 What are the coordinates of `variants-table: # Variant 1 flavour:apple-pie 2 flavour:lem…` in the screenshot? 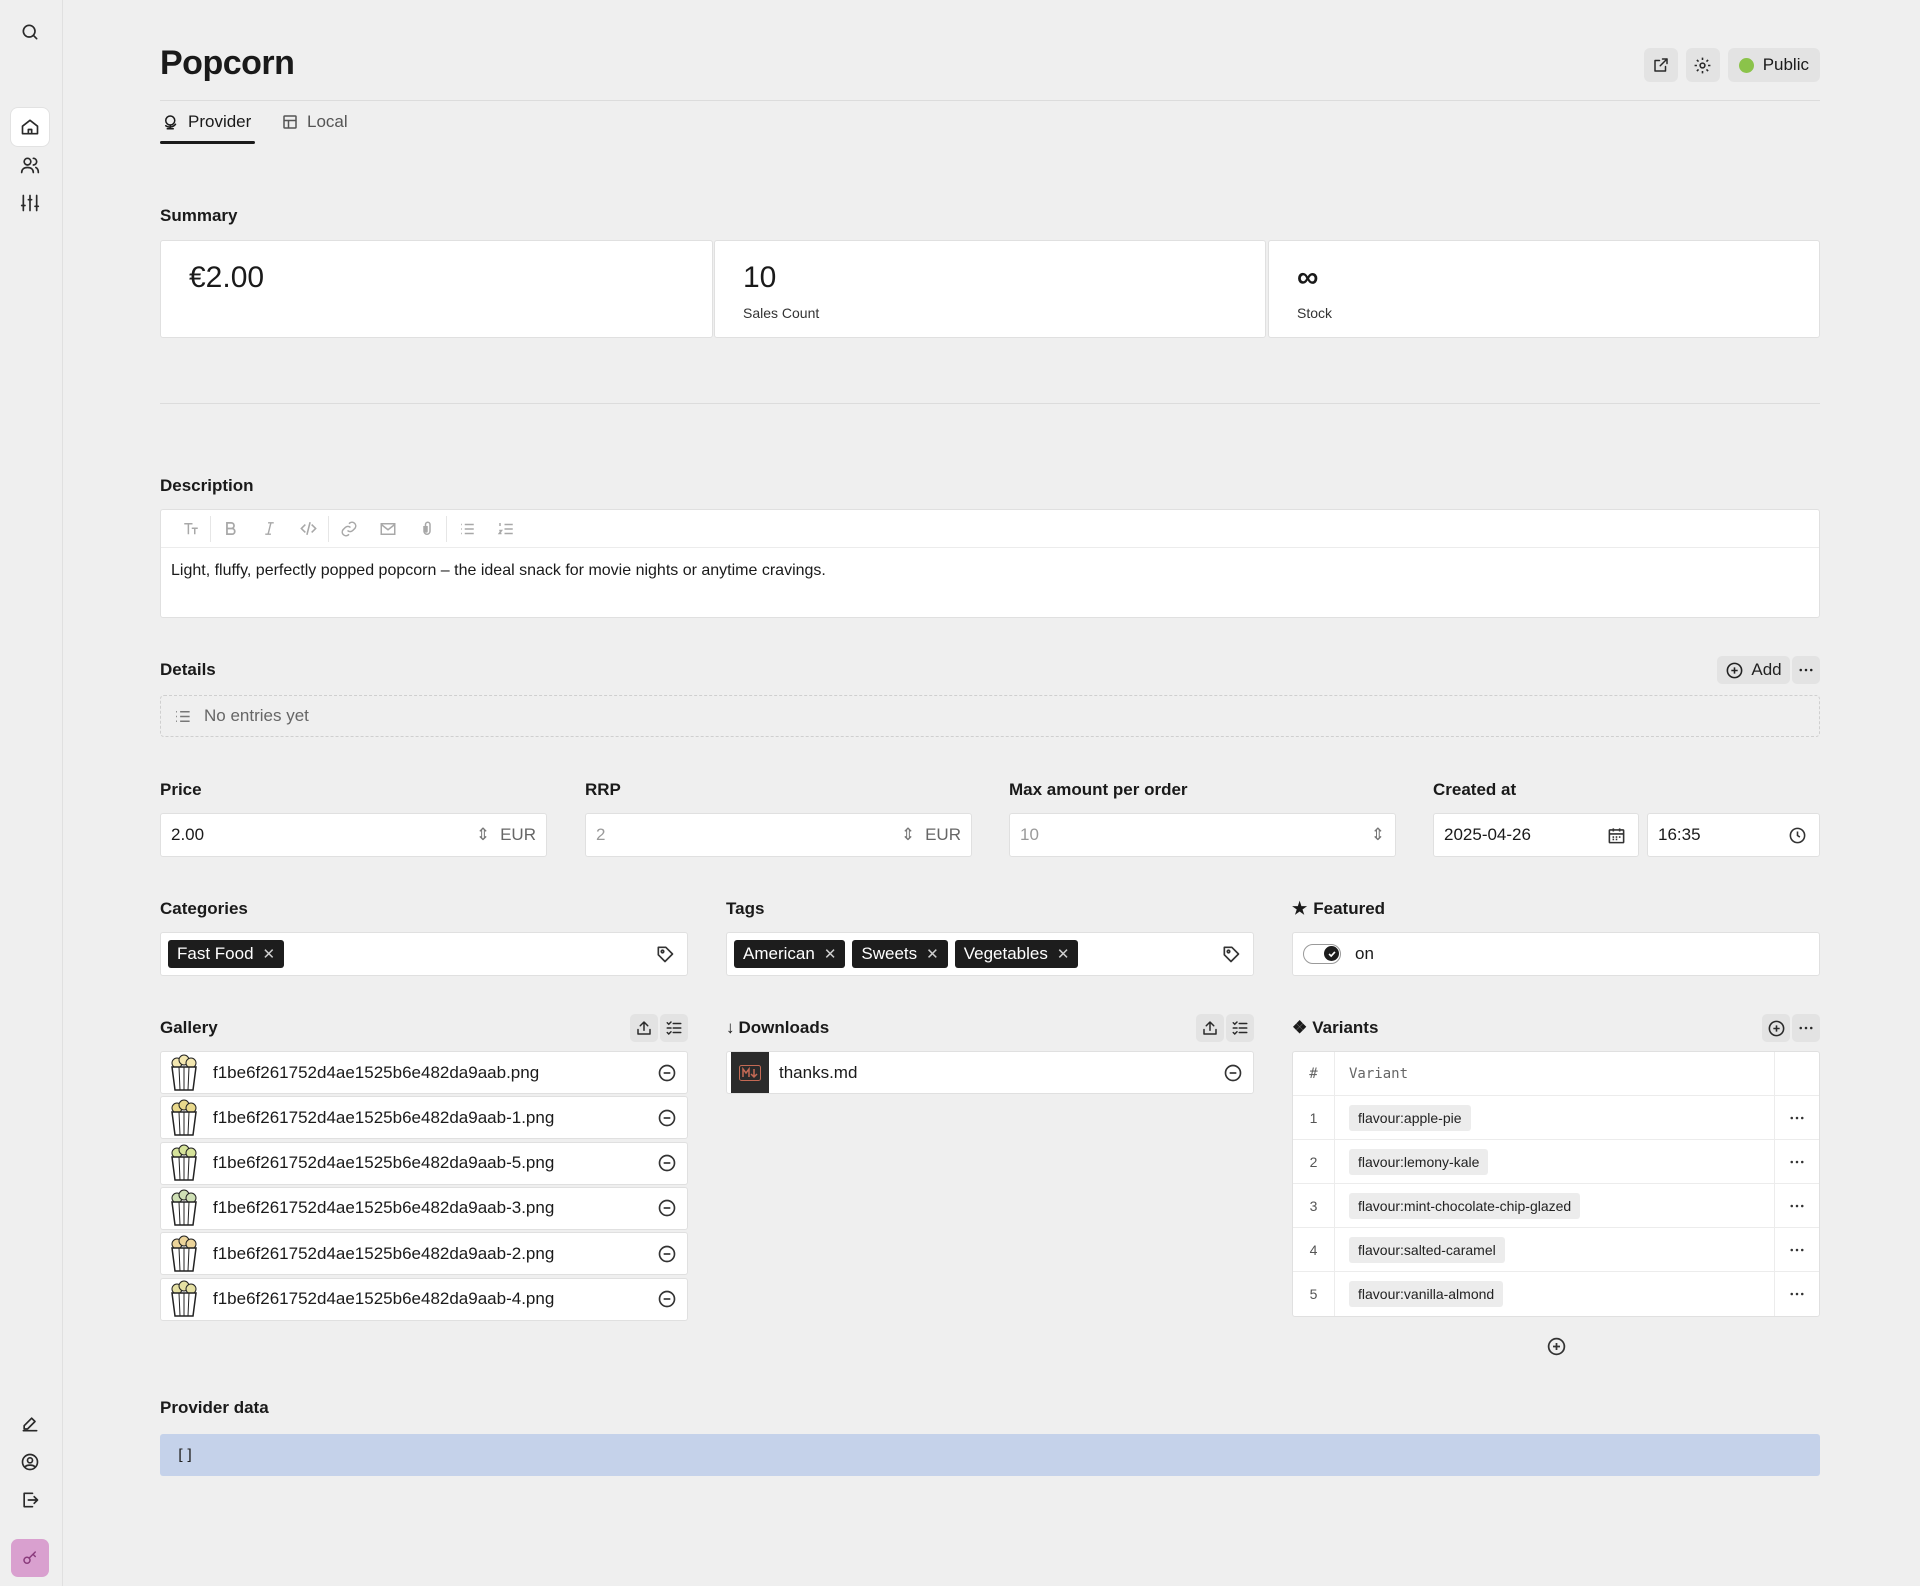 It's located at (1556, 1184).